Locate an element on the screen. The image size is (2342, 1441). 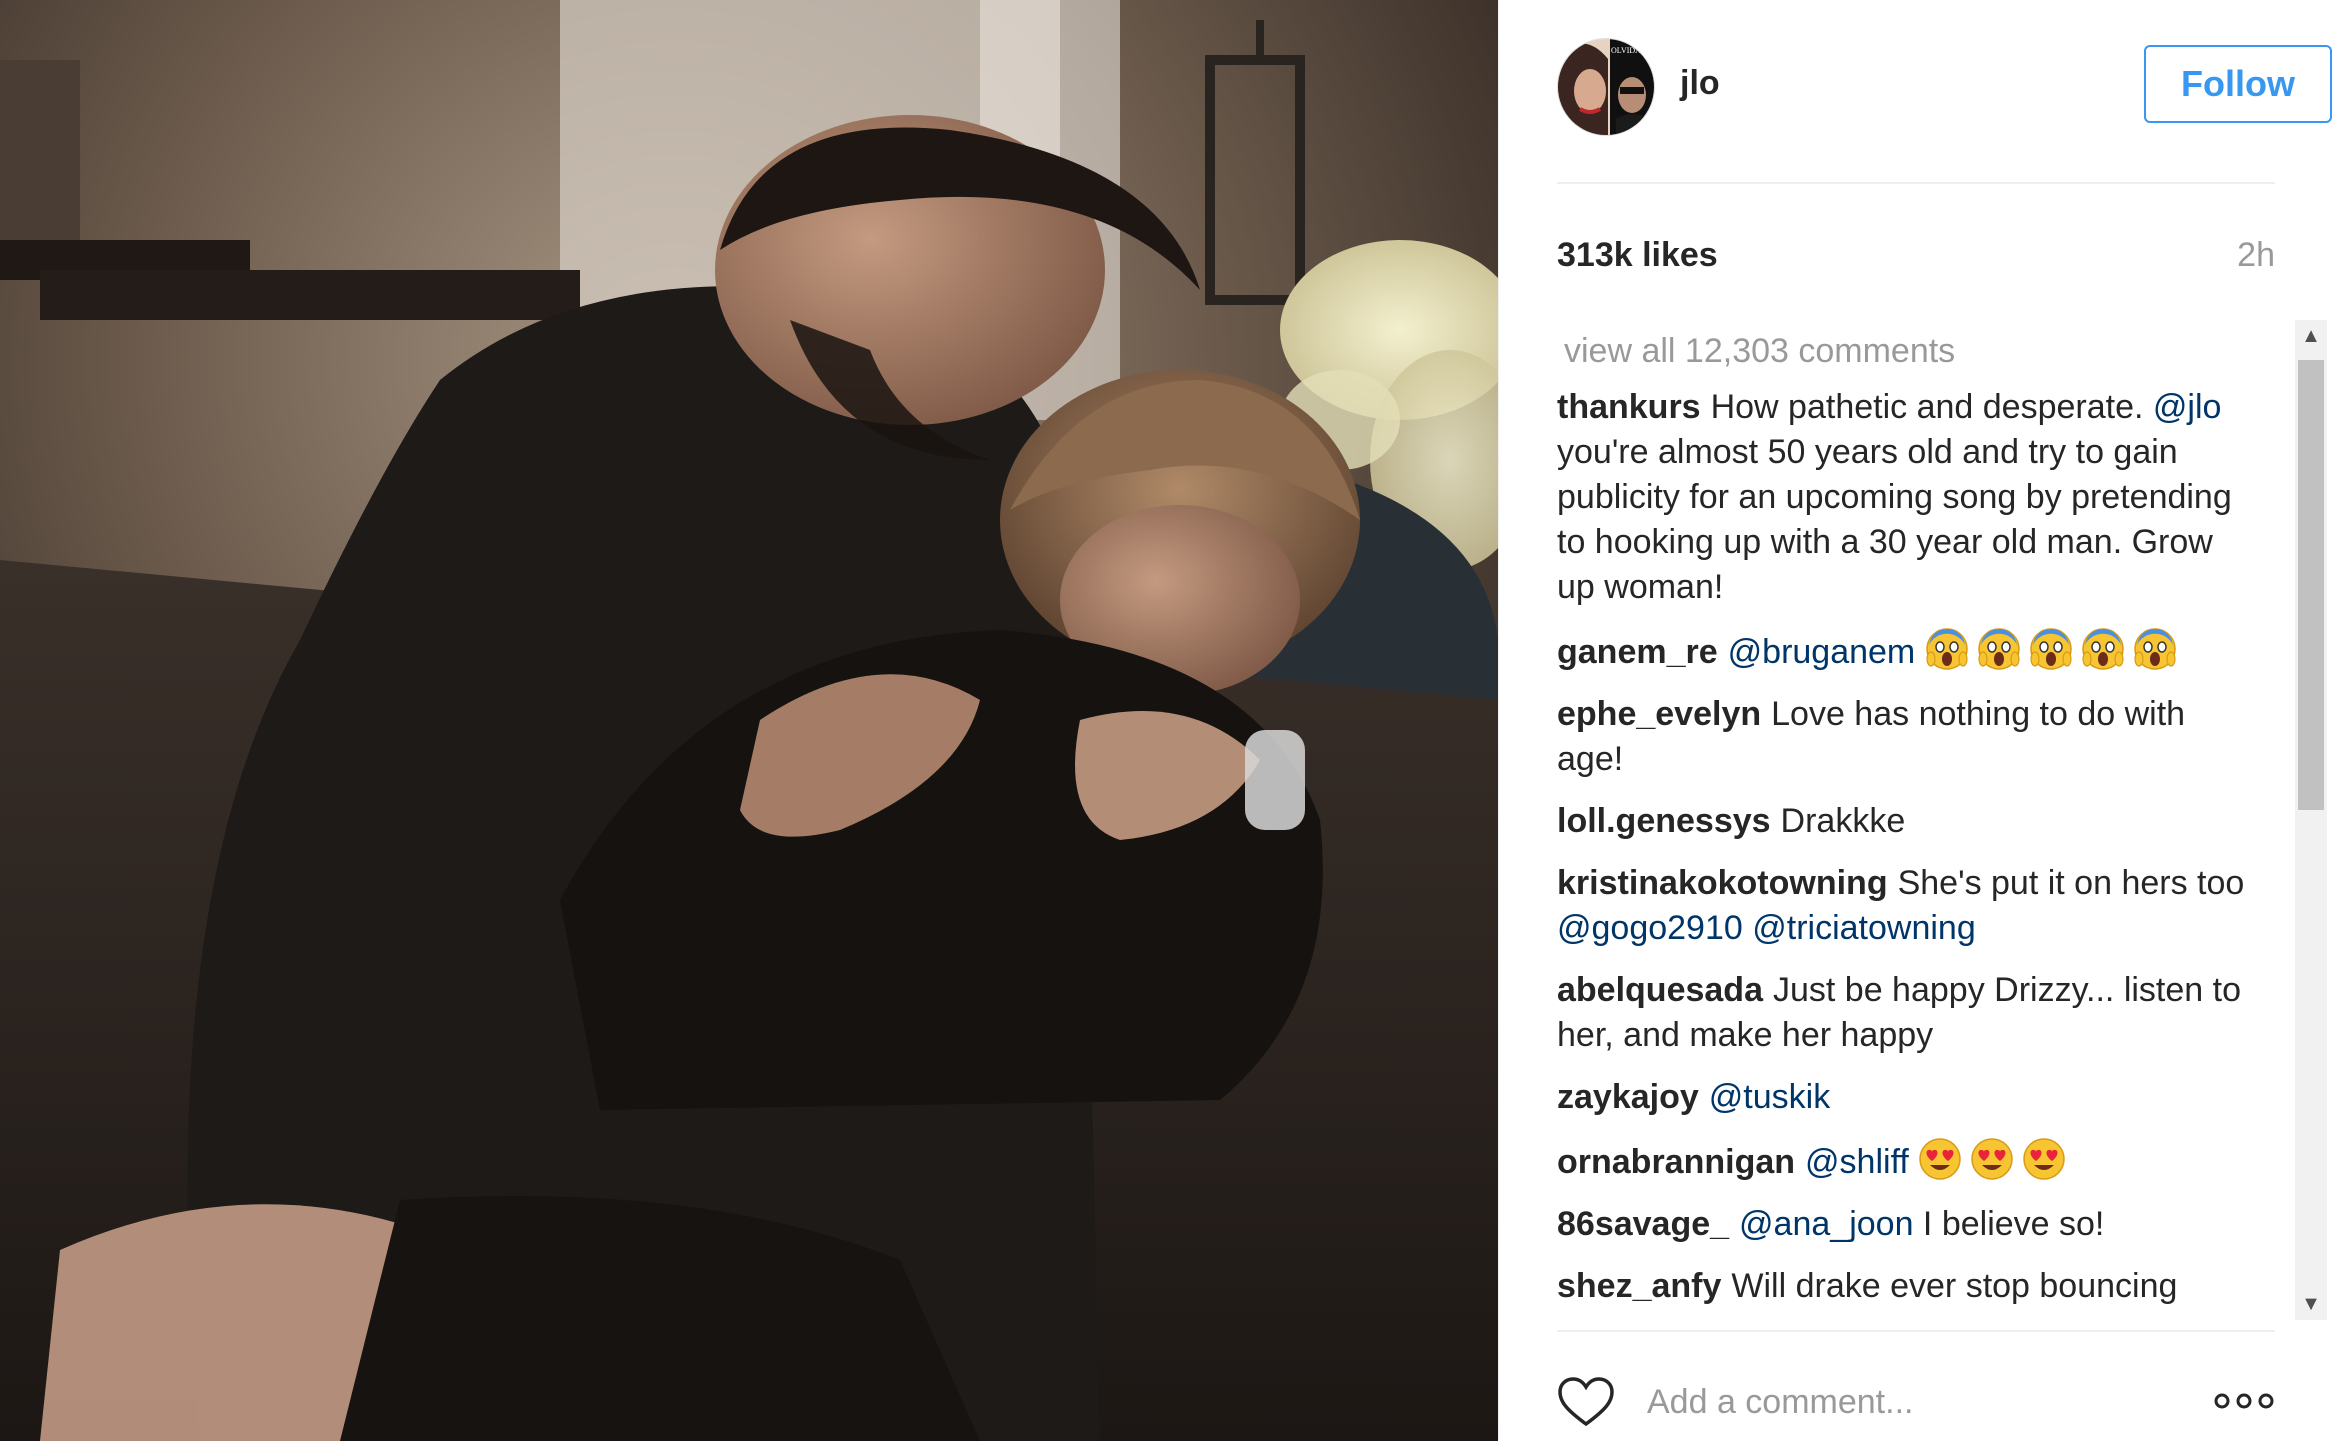
comment-username: kristinakokotowning is located at coordinates (1722, 883).